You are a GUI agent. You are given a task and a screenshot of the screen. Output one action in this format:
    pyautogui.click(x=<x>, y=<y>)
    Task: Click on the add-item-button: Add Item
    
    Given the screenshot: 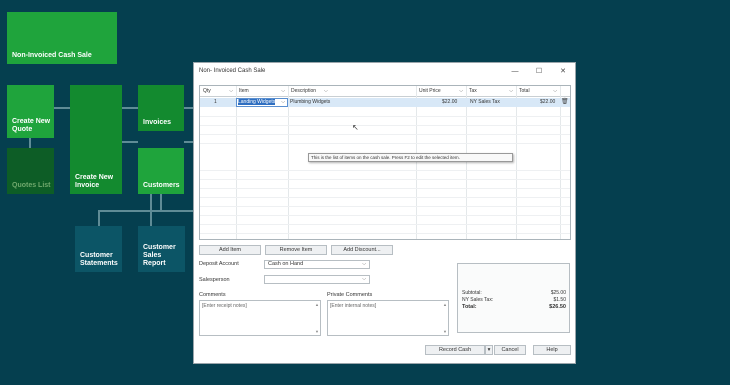 What is the action you would take?
    pyautogui.click(x=230, y=250)
    